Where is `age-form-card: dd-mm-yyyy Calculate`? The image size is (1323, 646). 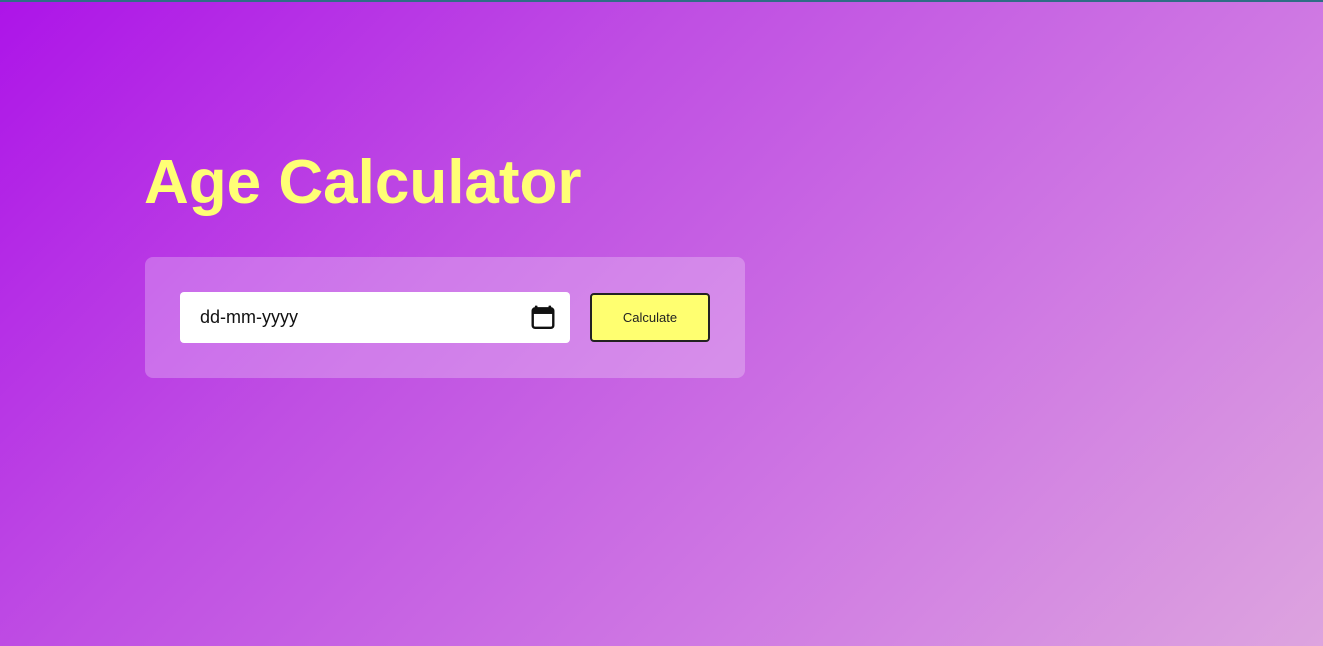 age-form-card: dd-mm-yyyy Calculate is located at coordinates (445, 317).